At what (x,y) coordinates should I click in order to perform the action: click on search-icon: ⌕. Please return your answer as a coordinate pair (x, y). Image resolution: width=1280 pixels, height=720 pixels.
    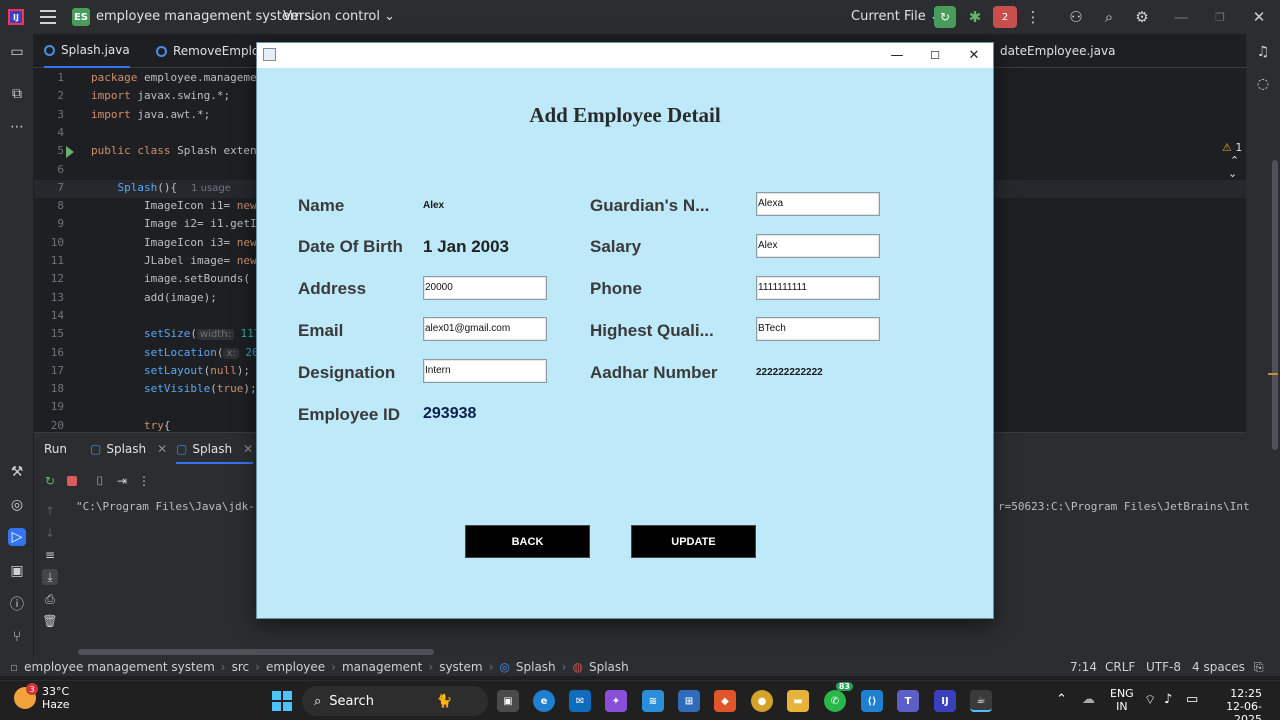
    Looking at the image, I should click on (1109, 17).